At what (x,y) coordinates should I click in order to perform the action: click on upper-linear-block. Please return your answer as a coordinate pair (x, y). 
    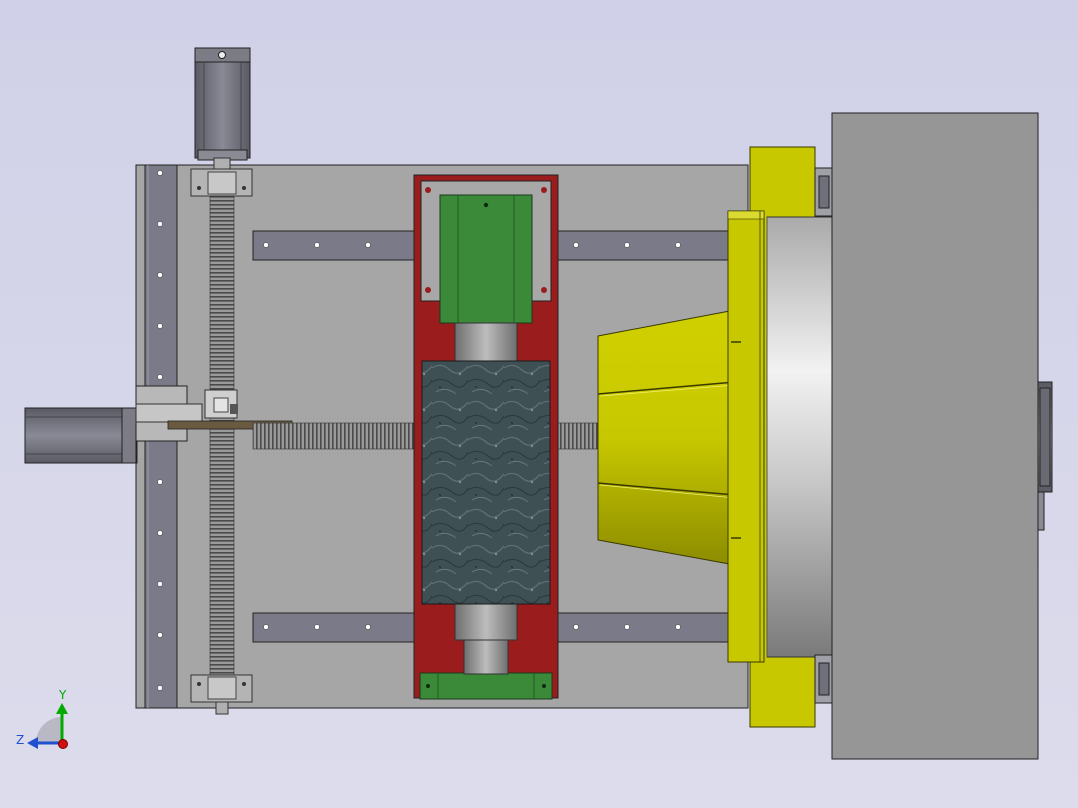
    Looking at the image, I should click on (486, 259).